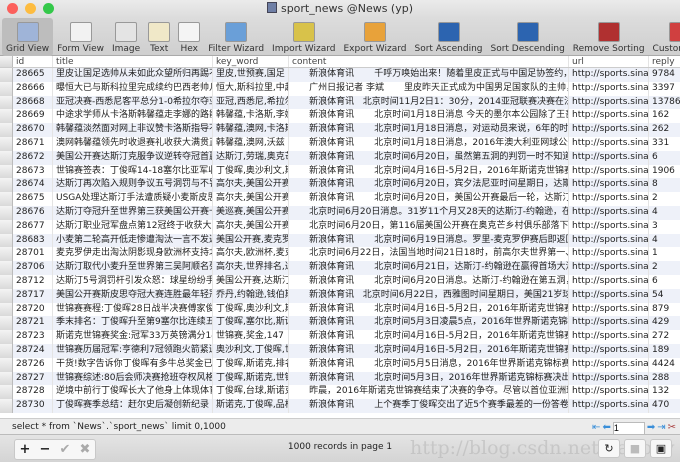 The image size is (680, 462). Describe the element at coordinates (133, 281) in the screenshot. I see `cell-title: 达斯汀5号洞罚杆引发众怒：球星纷纷手撕` at that location.